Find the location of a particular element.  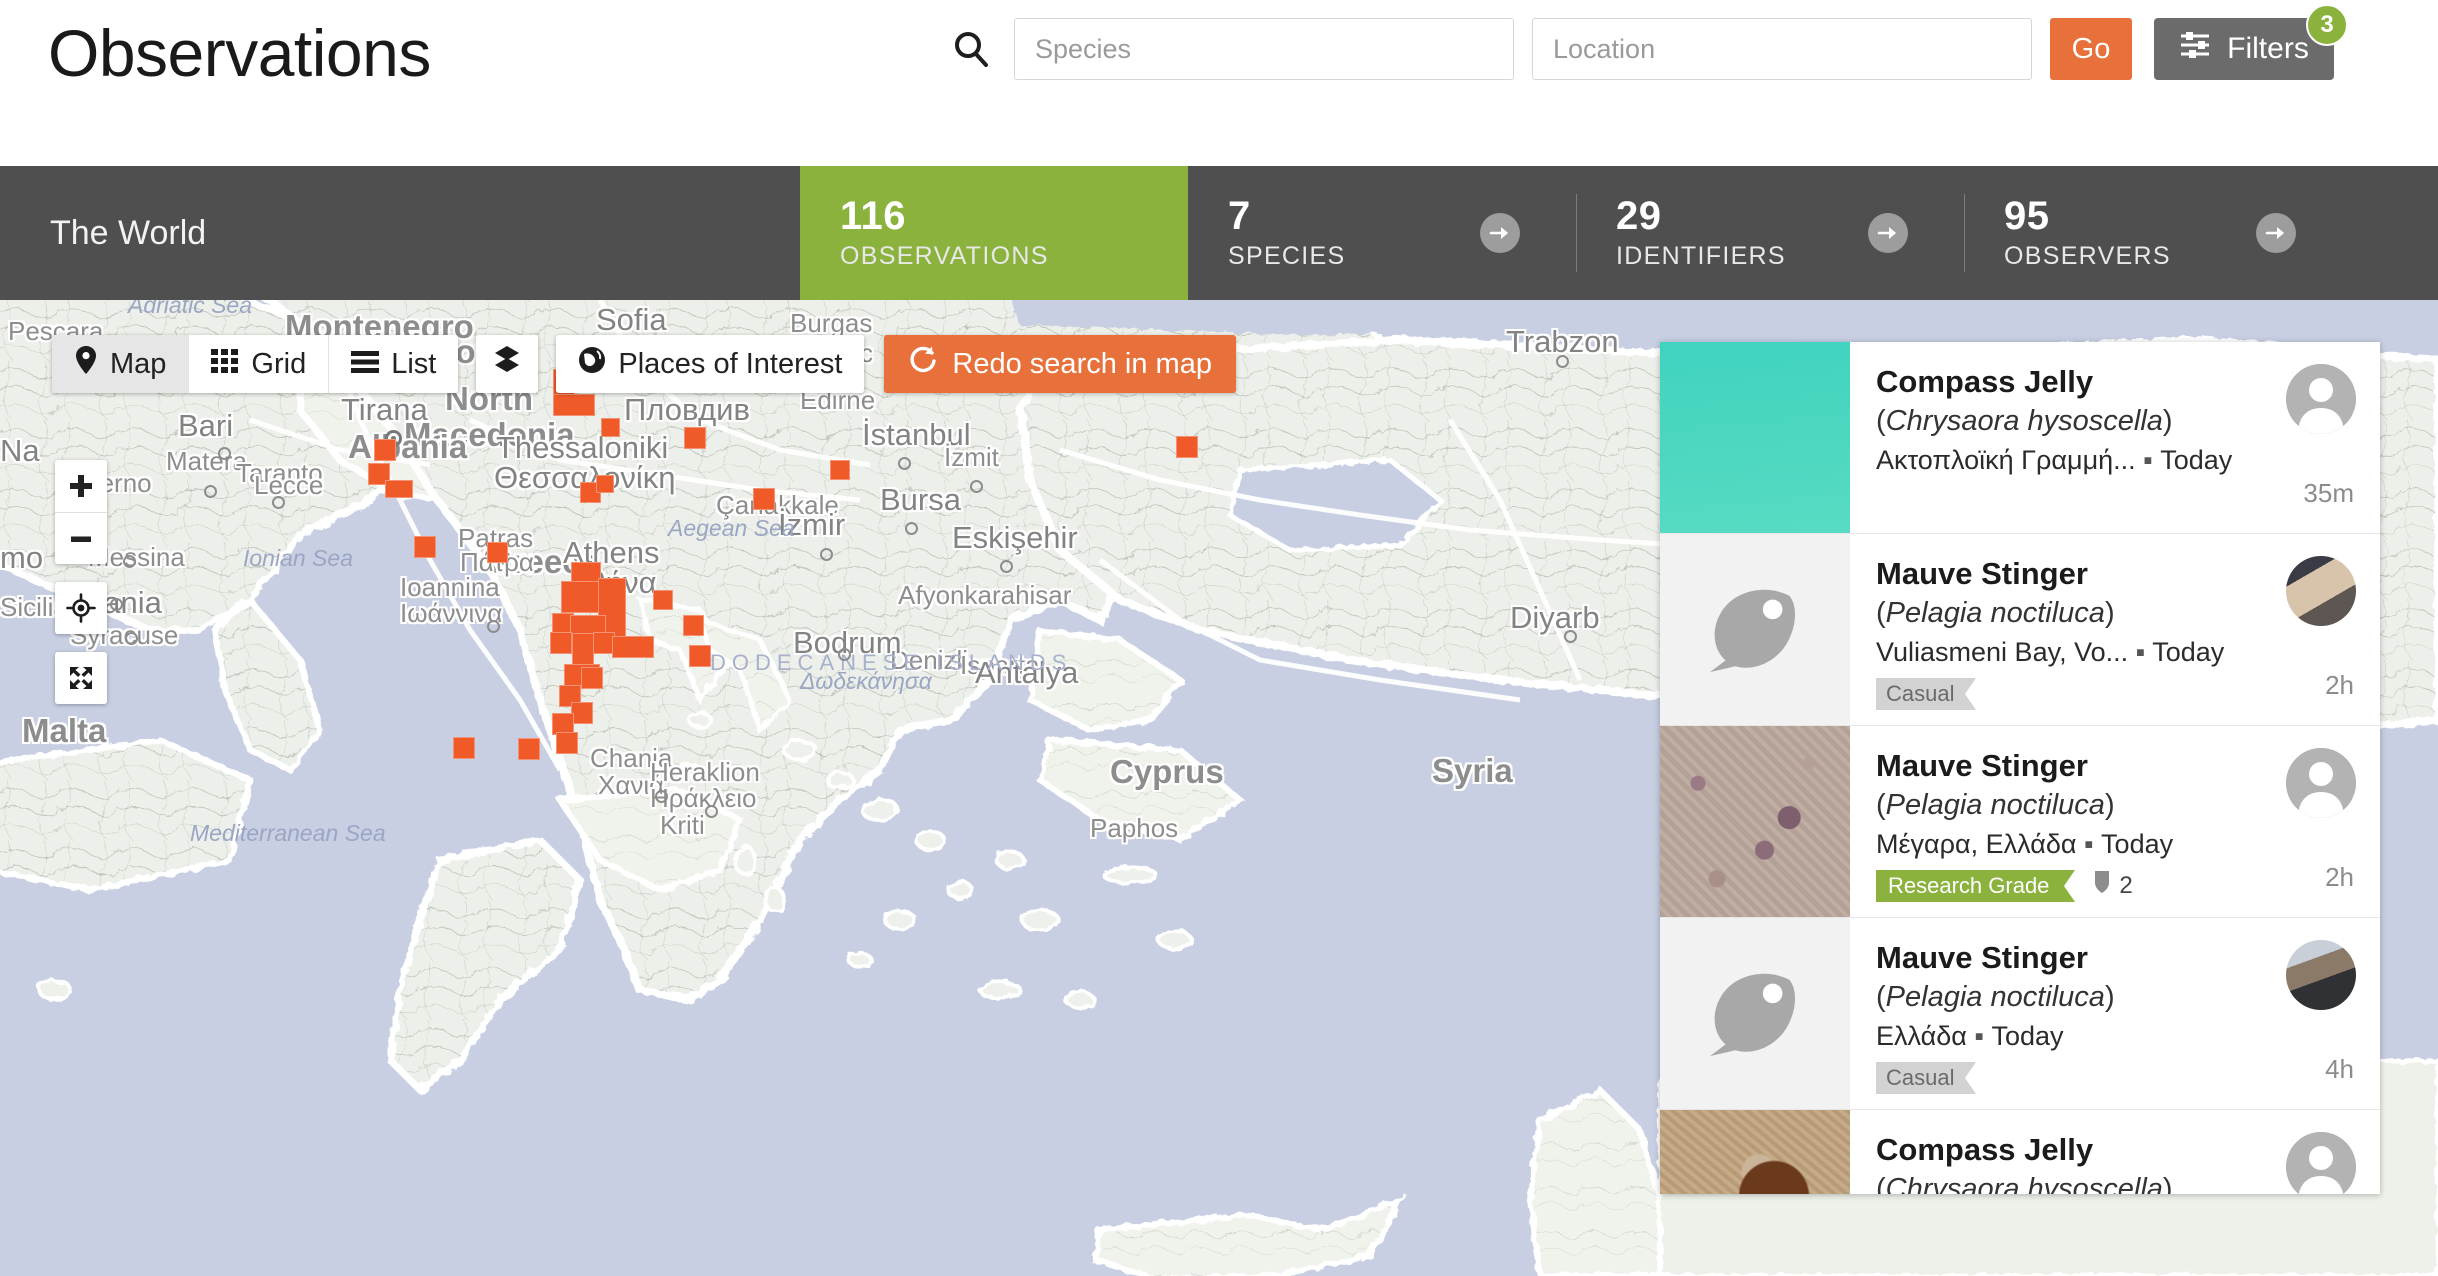

locate-me-button is located at coordinates (81, 608).